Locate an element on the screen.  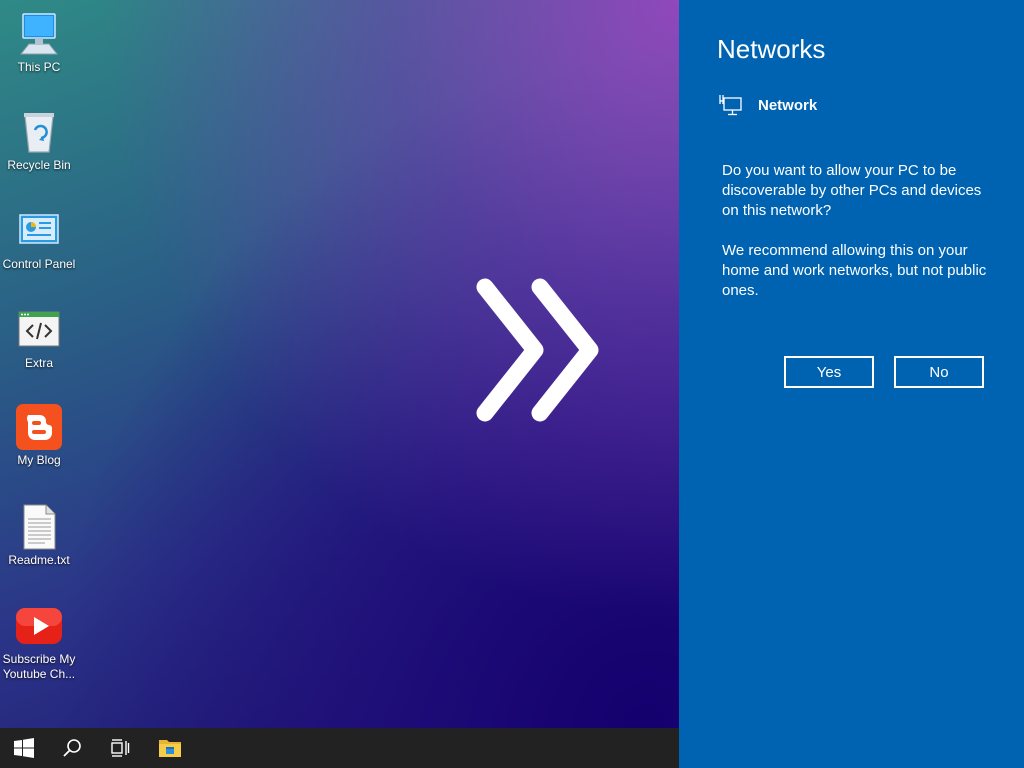
ethernet-network-icon is located at coordinates (730, 105).